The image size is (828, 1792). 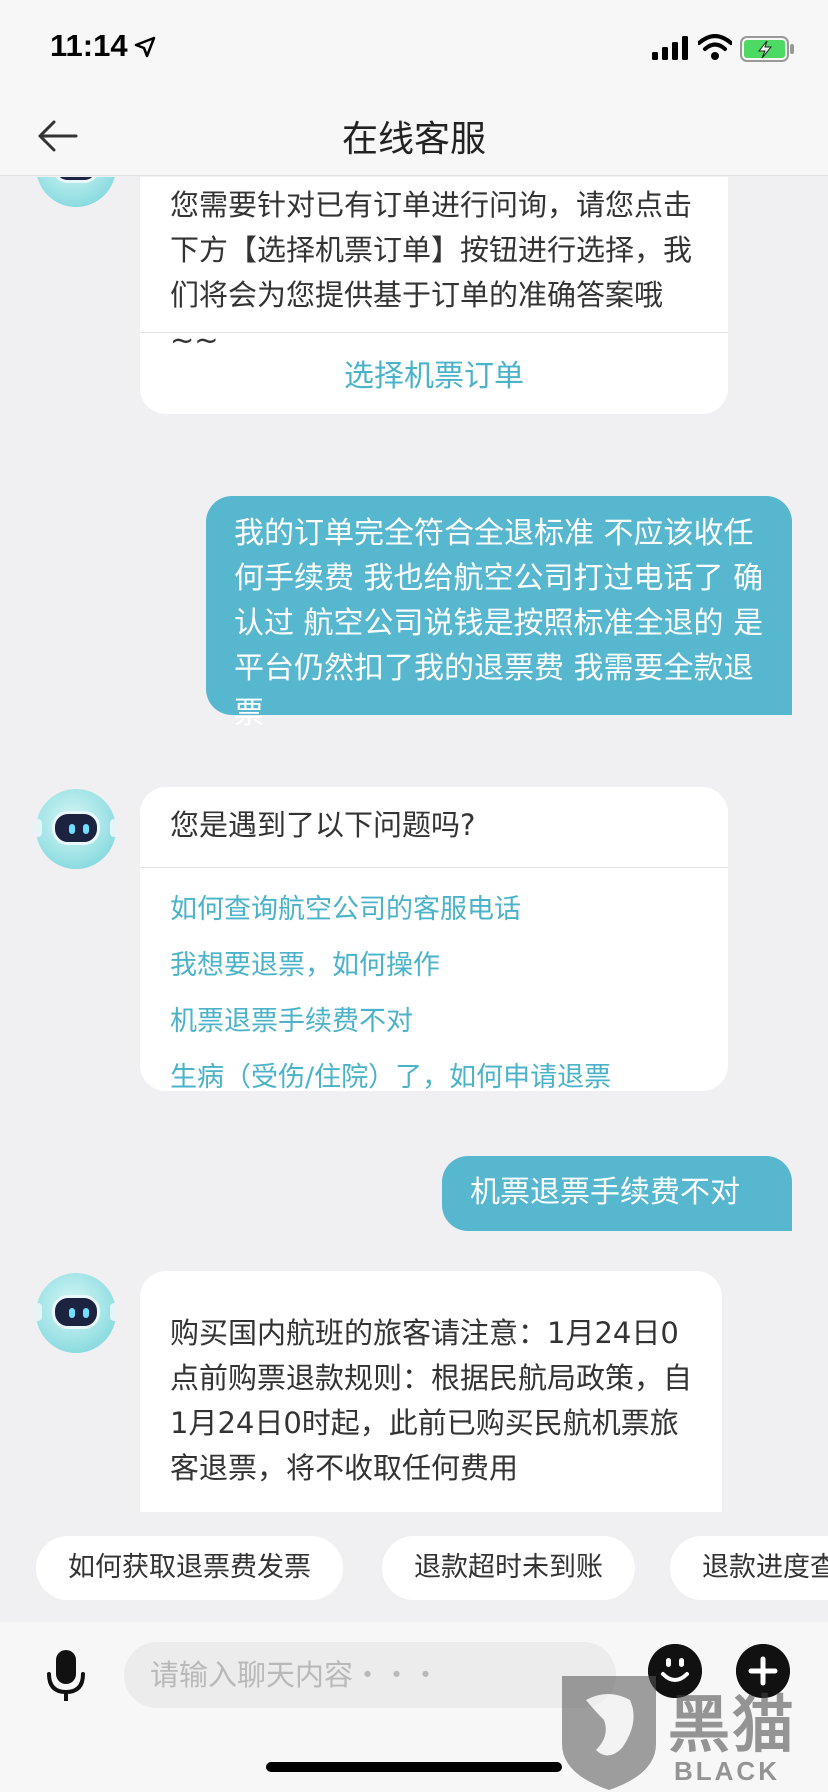 I want to click on cellular-signal-icon, so click(x=670, y=48).